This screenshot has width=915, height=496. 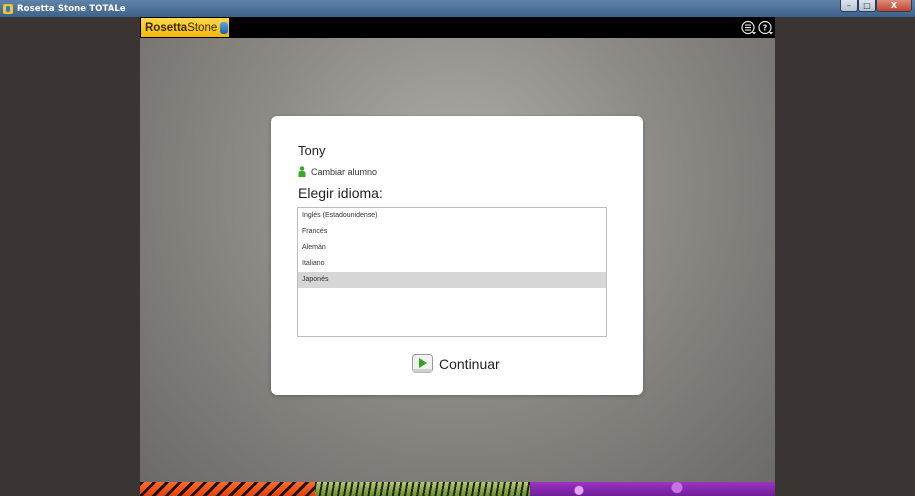 What do you see at coordinates (224, 27) in the screenshot?
I see `logo-stone-icon` at bounding box center [224, 27].